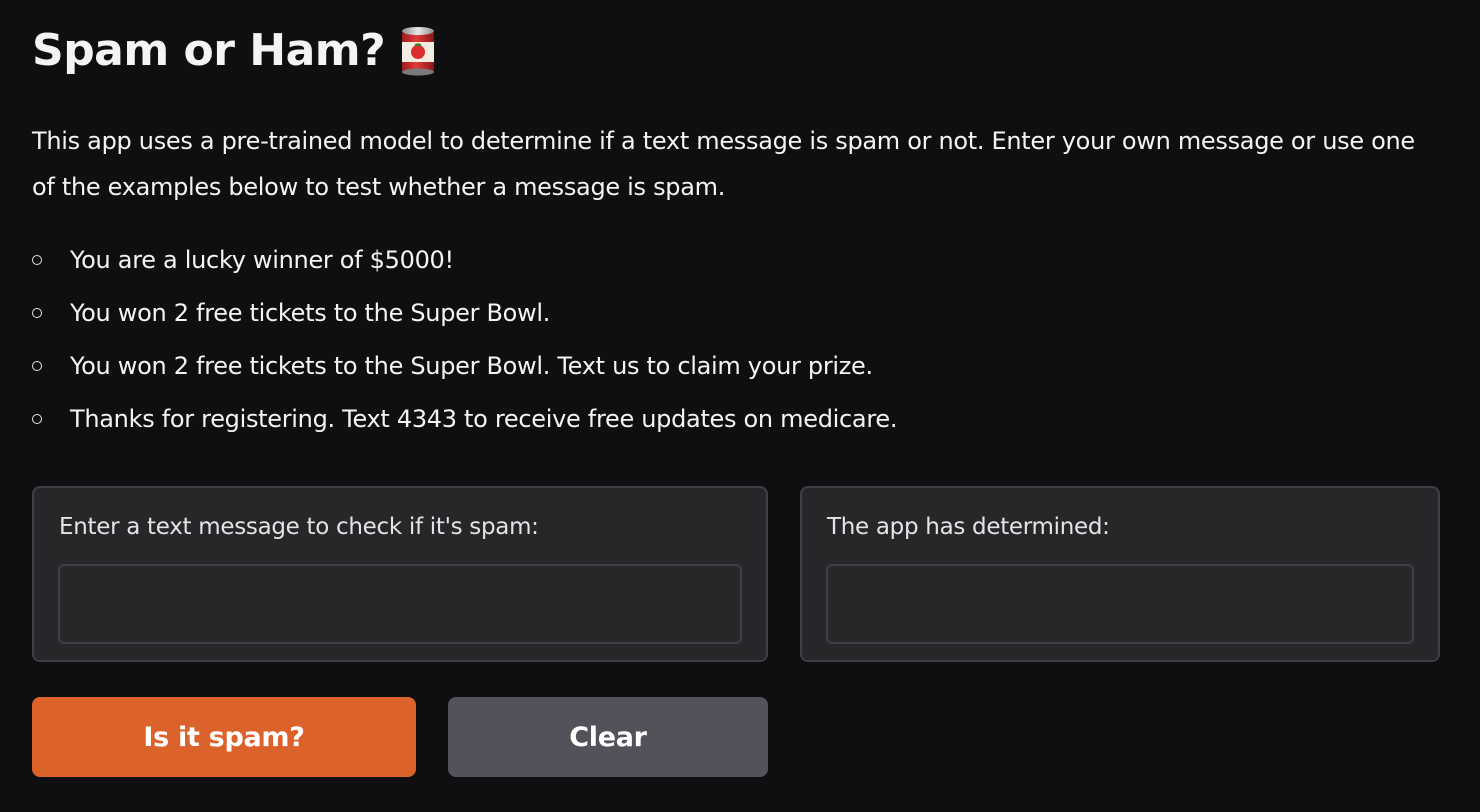 This screenshot has height=812, width=1480. Describe the element at coordinates (418, 51) in the screenshot. I see `tomato-can-icon` at that location.